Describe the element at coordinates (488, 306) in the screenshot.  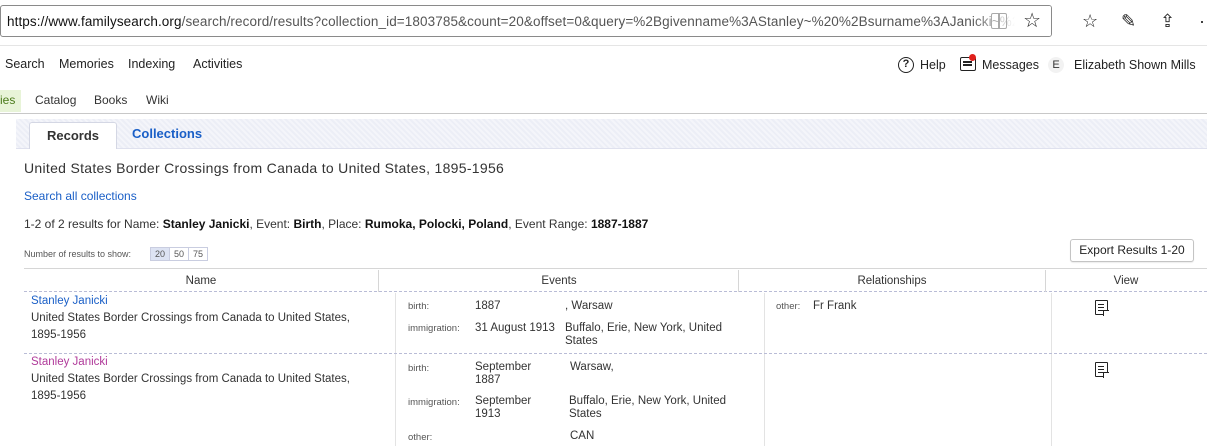
I see `event-date: 1887` at that location.